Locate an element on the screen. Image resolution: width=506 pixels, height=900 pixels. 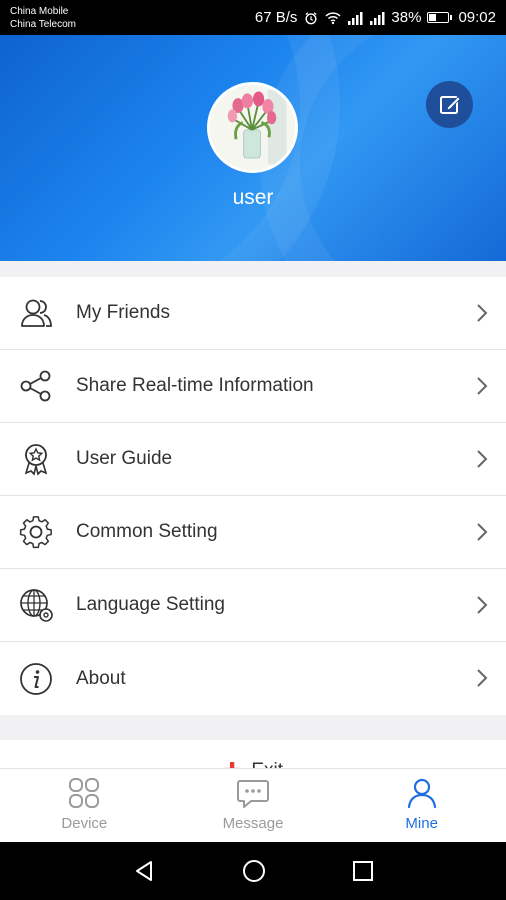
menu-item-share-real-time-information: Share Real-time Information is located at coordinates (253, 386).